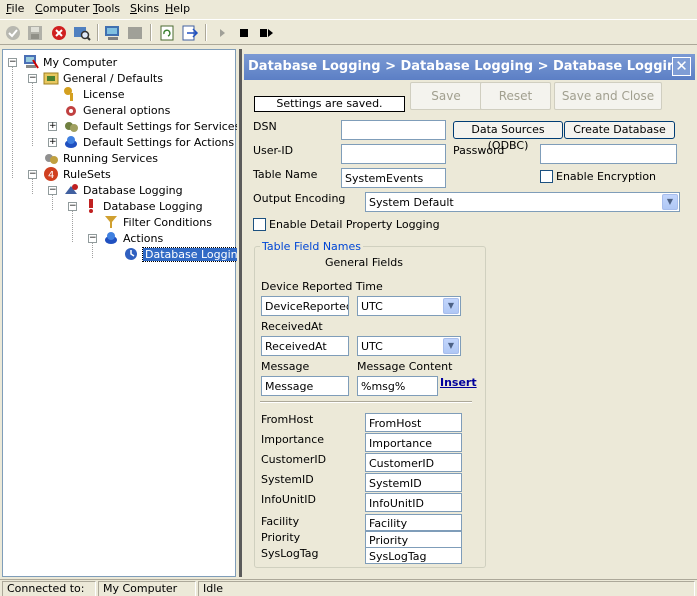 This screenshot has width=697, height=596. I want to click on tree-item-actions: Actions, so click(133, 238).